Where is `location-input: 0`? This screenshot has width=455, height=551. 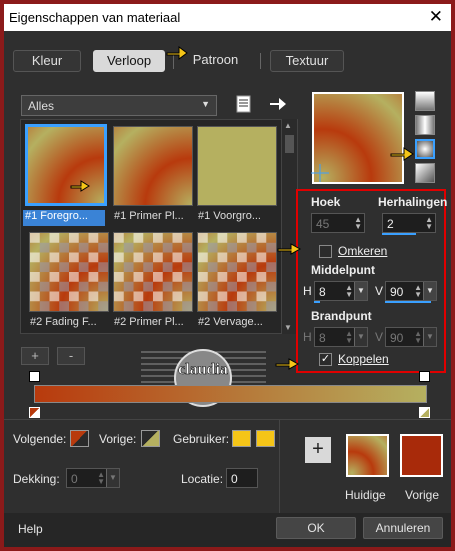 location-input: 0 is located at coordinates (242, 478).